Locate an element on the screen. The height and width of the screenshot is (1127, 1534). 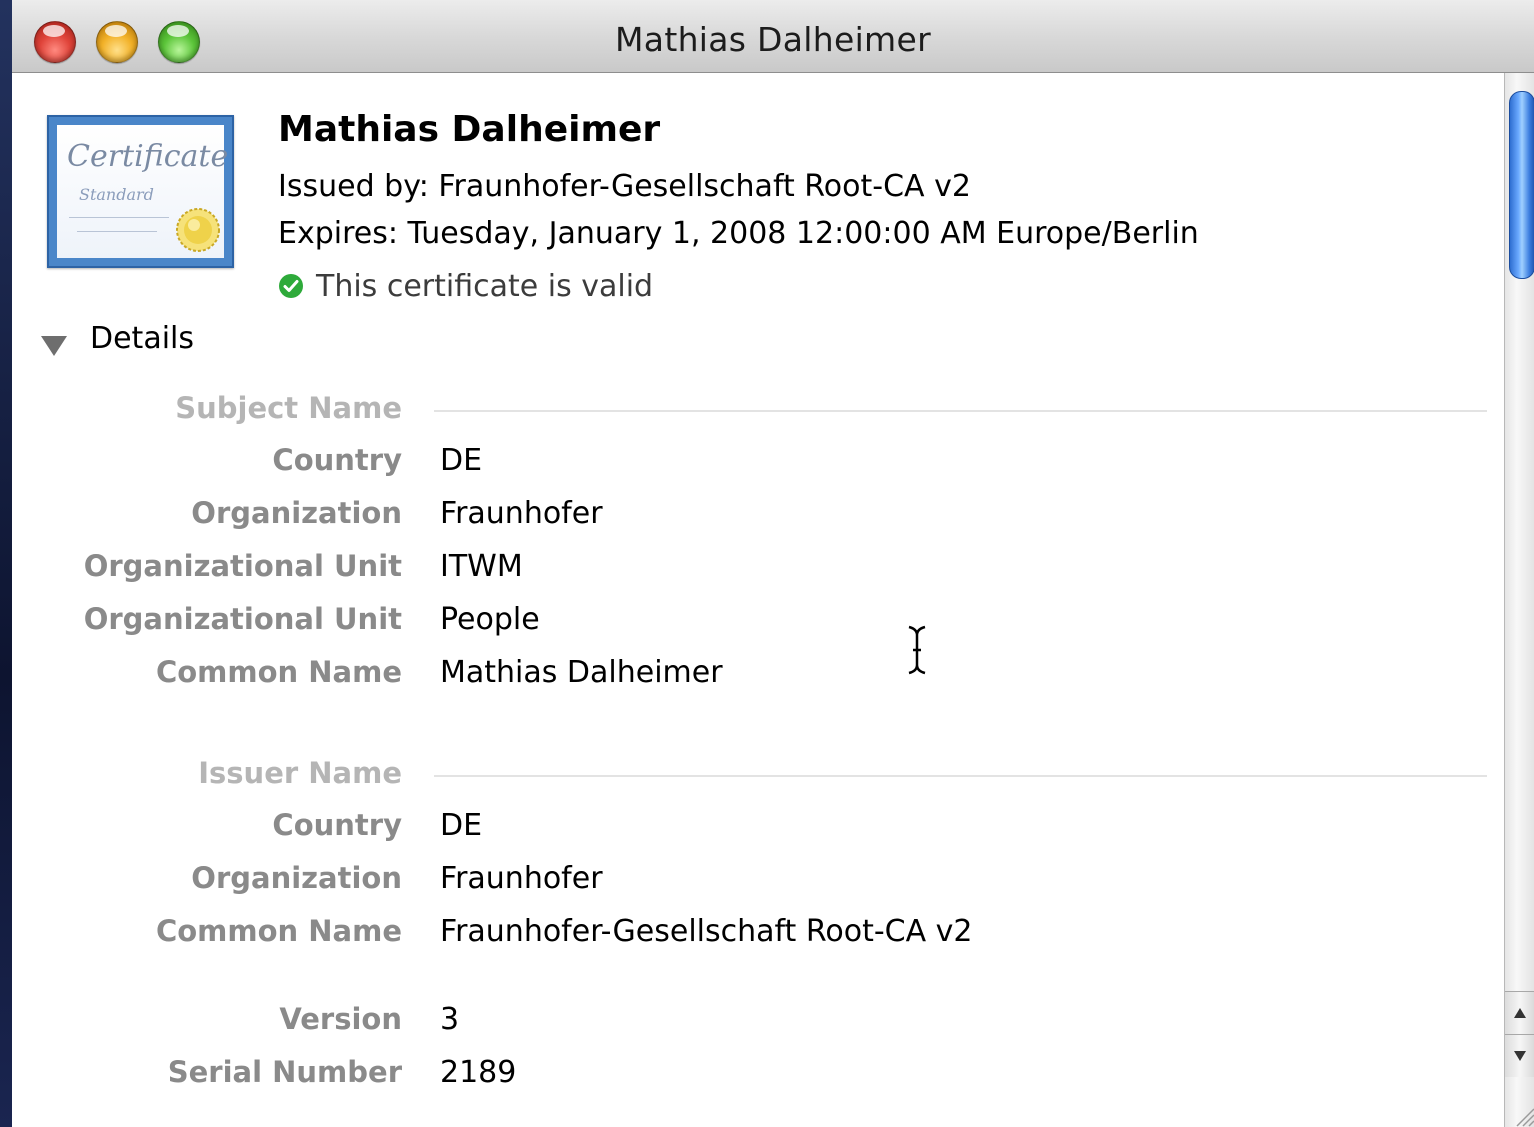
certificate-icon: Certificate Standard is located at coordinates (140, 191).